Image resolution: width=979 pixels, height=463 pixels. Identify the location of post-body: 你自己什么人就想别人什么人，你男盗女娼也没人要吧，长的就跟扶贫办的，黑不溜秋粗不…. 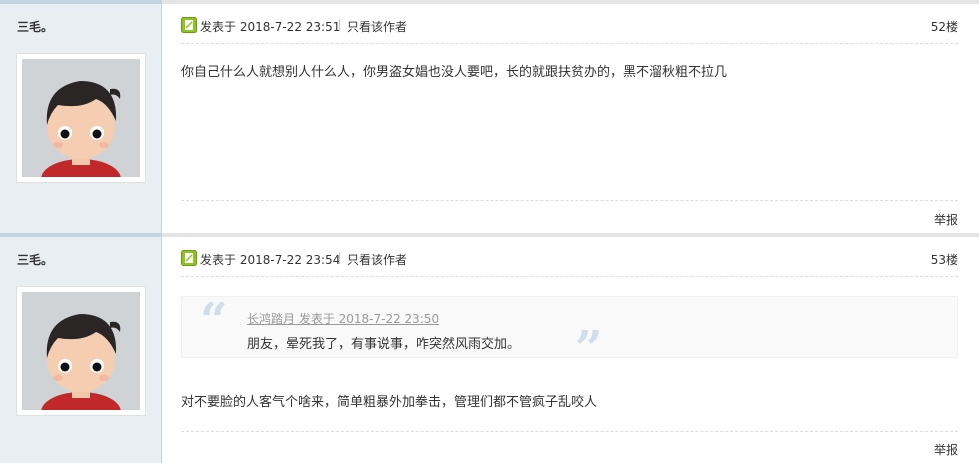
(454, 72).